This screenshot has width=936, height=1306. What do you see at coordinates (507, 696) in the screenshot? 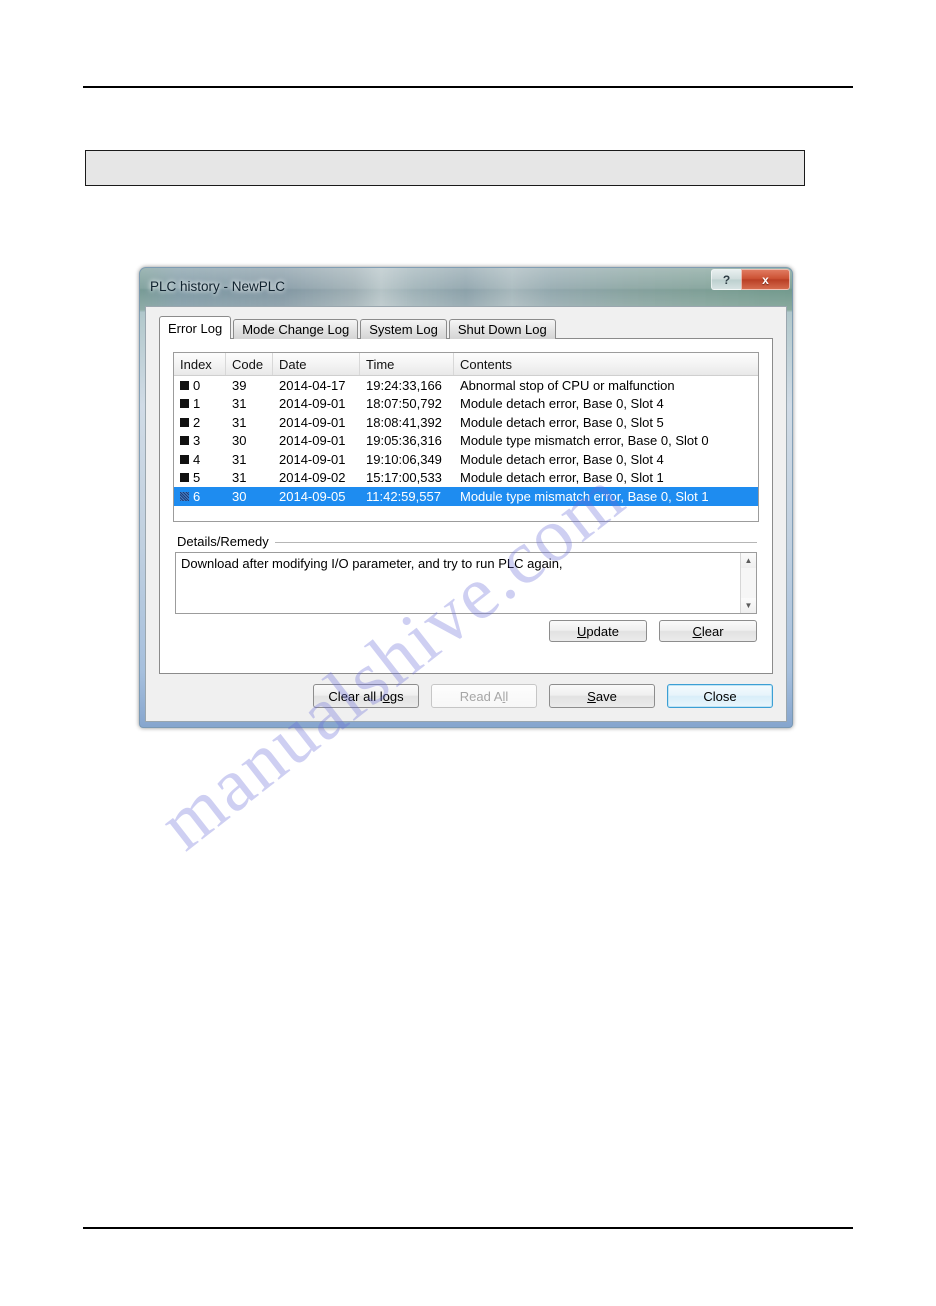
I see `read-all-rest: l` at bounding box center [507, 696].